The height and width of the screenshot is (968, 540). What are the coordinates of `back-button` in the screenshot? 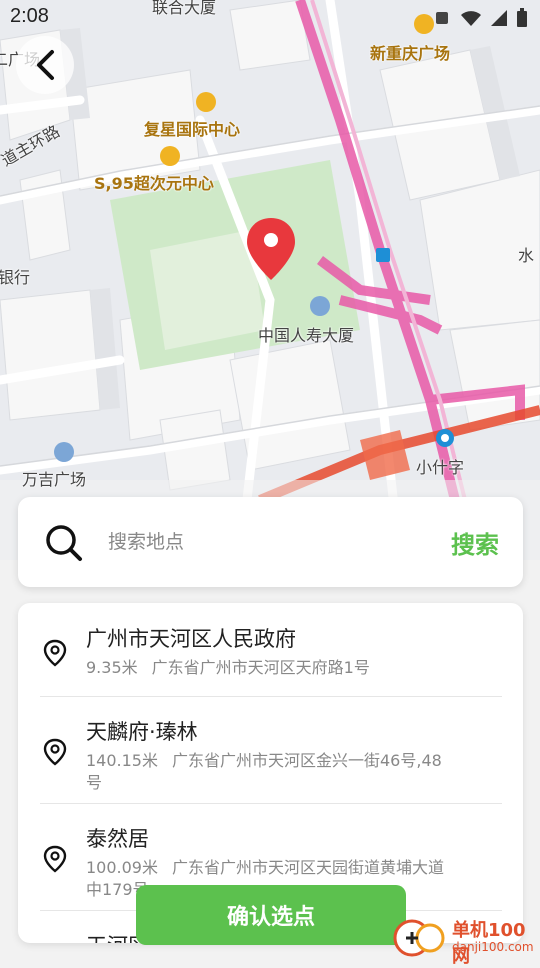 It's located at (45, 65).